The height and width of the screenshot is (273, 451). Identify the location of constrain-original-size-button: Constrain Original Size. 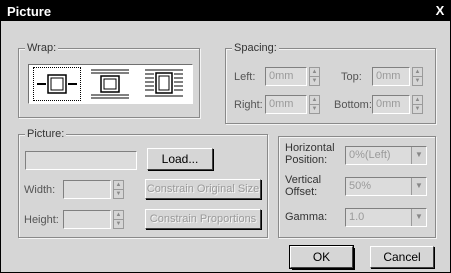
(203, 189).